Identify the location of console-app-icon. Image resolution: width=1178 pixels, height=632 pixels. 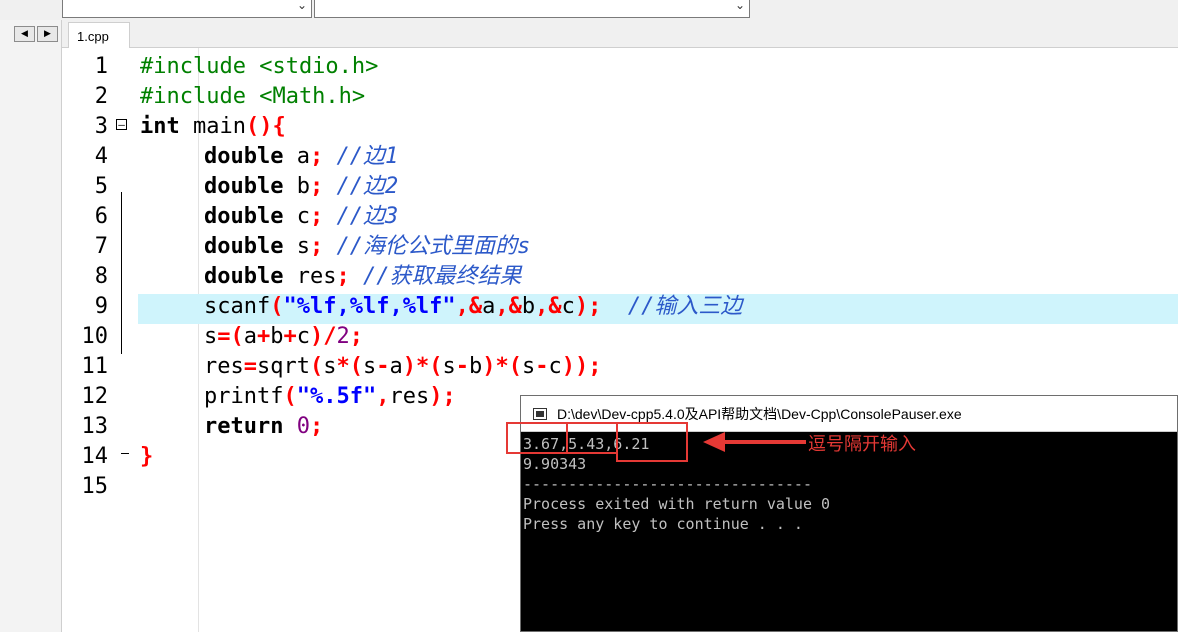
(540, 414).